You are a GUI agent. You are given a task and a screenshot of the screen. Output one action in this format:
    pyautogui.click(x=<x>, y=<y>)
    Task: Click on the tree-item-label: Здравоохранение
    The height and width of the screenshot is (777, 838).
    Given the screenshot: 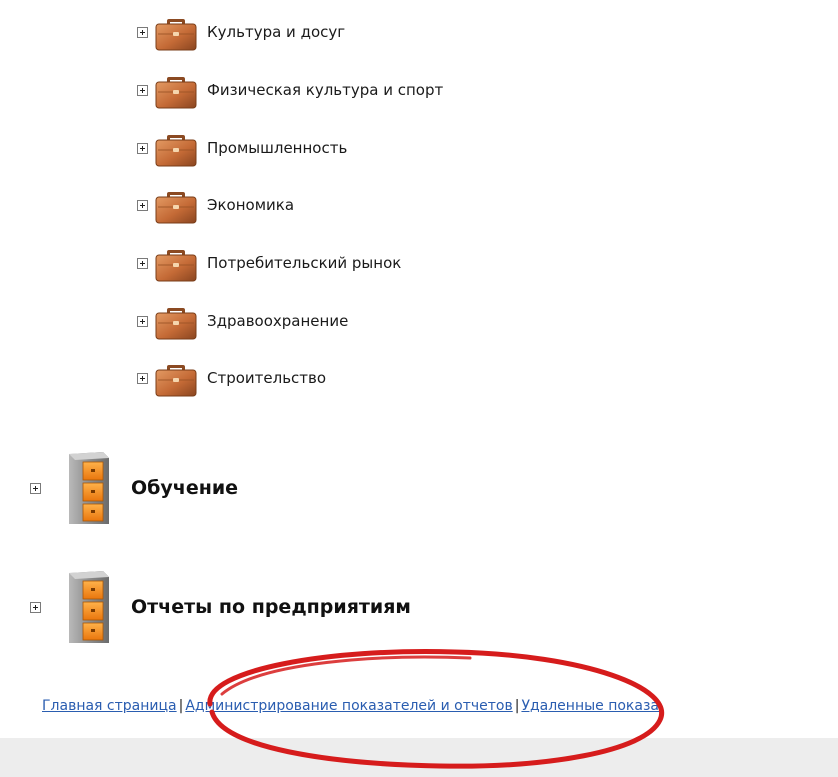 What is the action you would take?
    pyautogui.click(x=278, y=321)
    